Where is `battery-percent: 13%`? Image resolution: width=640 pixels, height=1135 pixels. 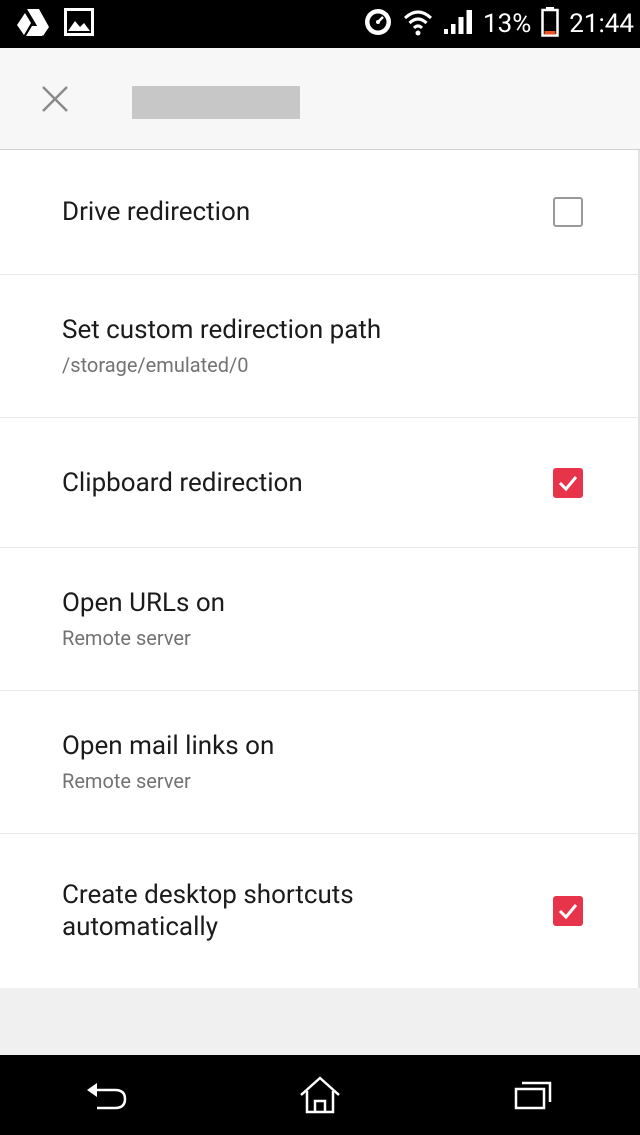
battery-percent: 13% is located at coordinates (507, 24).